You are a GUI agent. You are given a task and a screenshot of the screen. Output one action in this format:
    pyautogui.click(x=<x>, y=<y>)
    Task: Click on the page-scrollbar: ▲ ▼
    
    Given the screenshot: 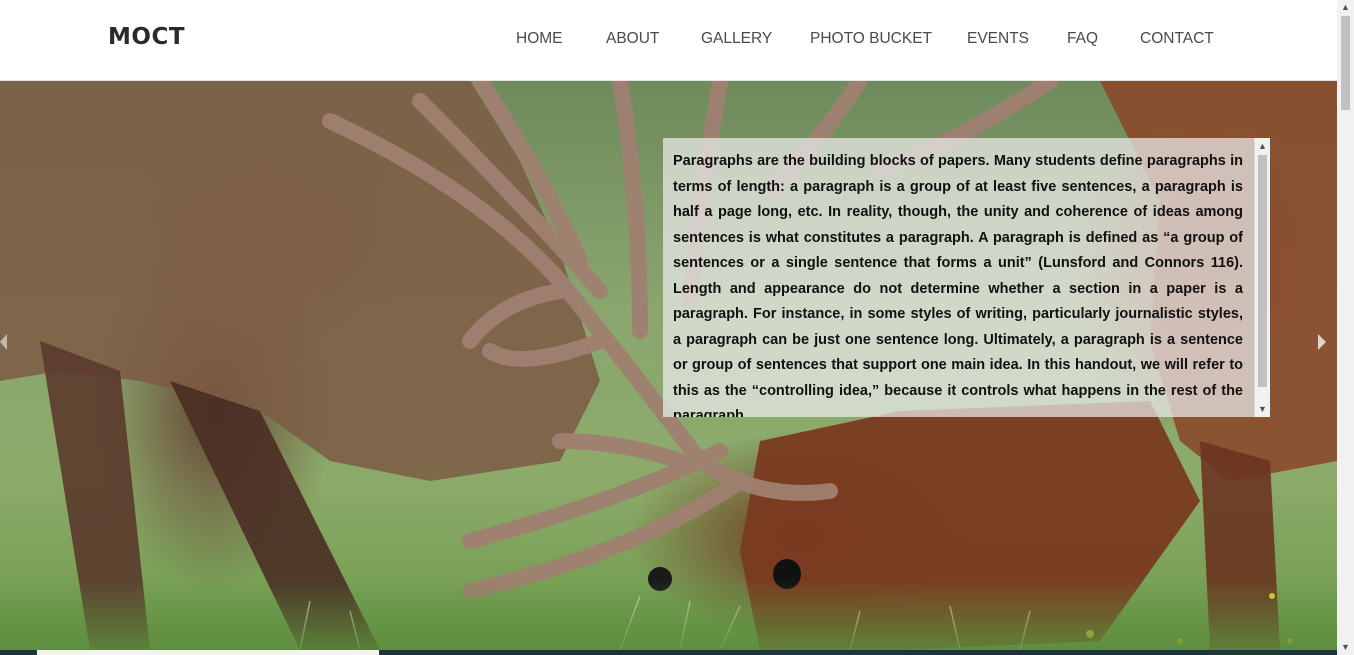 What is the action you would take?
    pyautogui.click(x=1345, y=327)
    